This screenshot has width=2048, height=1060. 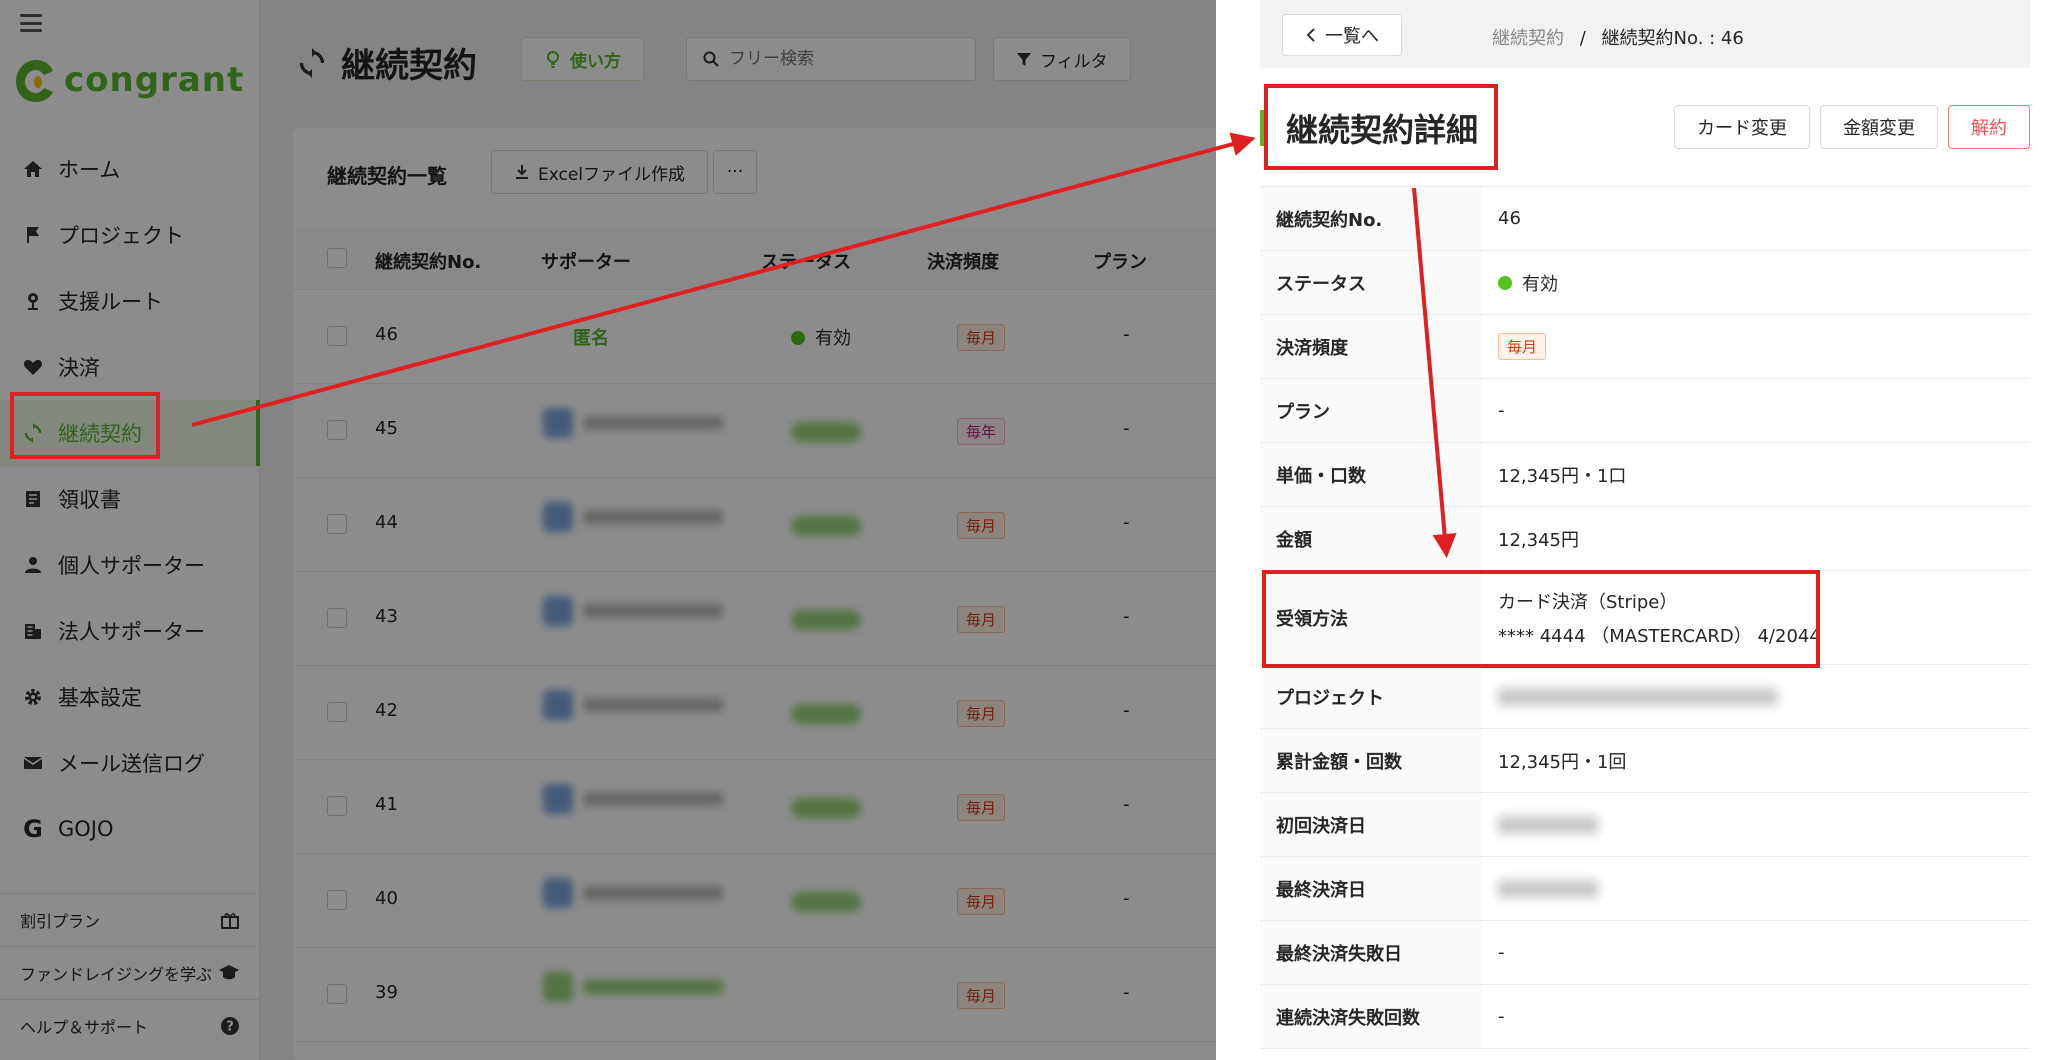 What do you see at coordinates (1522, 346) in the screenshot?
I see `frequency-tag: 毎月` at bounding box center [1522, 346].